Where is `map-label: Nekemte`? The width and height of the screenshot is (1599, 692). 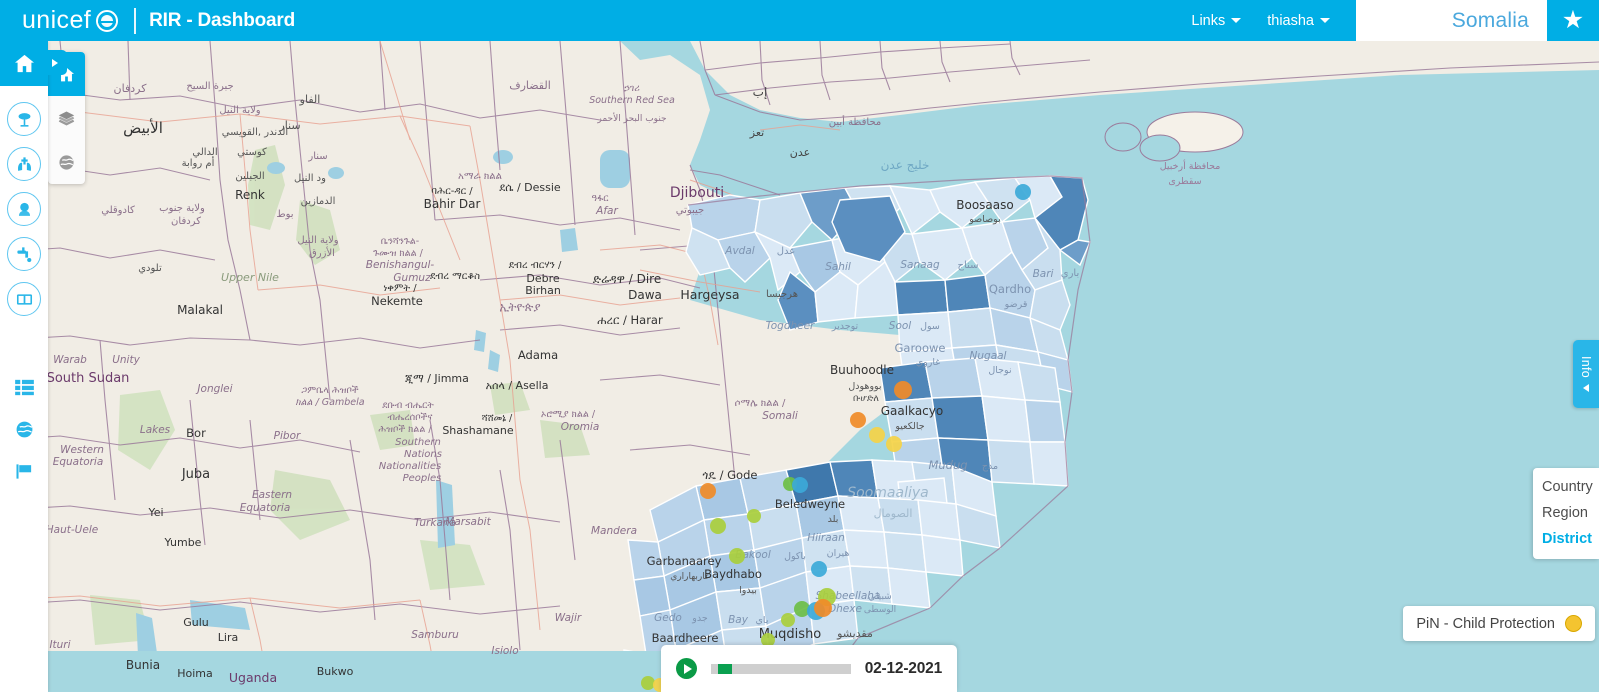
map-label: Nekemte is located at coordinates (397, 301).